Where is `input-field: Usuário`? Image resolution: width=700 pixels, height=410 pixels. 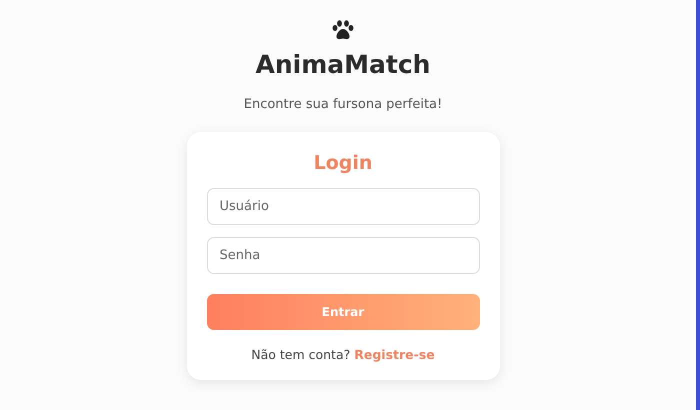 input-field: Usuário is located at coordinates (343, 206).